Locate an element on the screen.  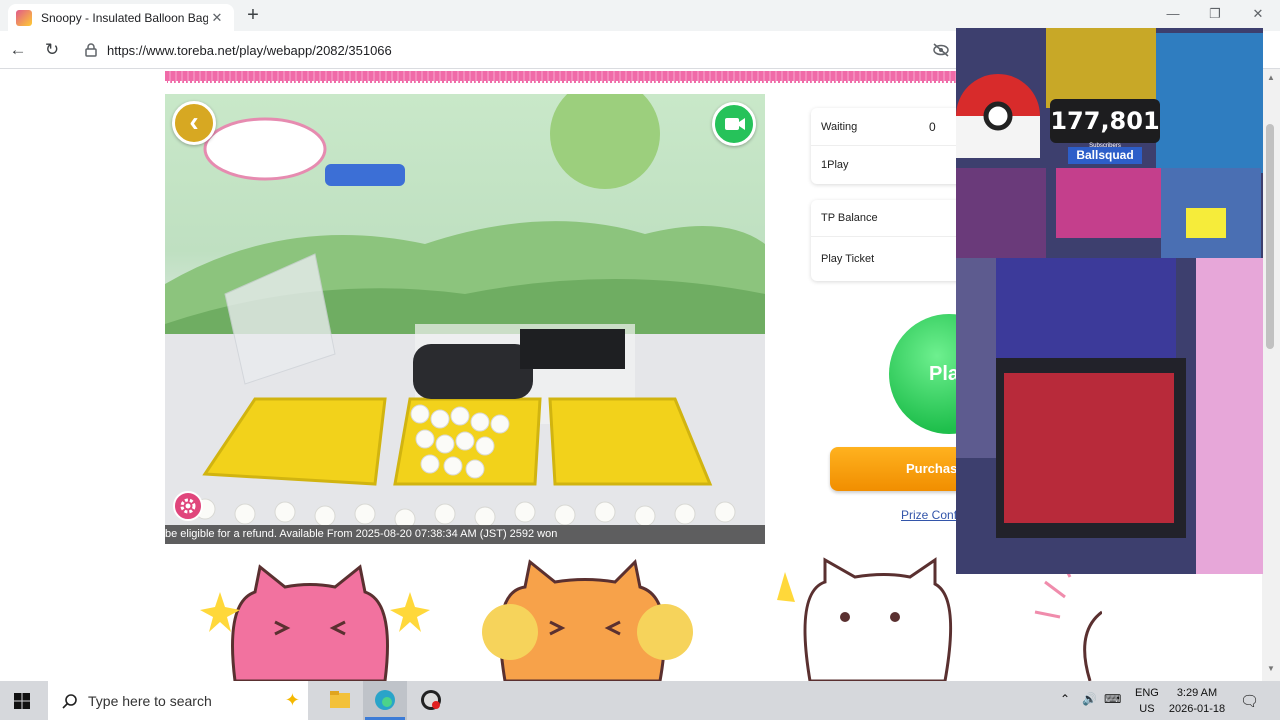
site-favicon-icon is located at coordinates (24, 17).